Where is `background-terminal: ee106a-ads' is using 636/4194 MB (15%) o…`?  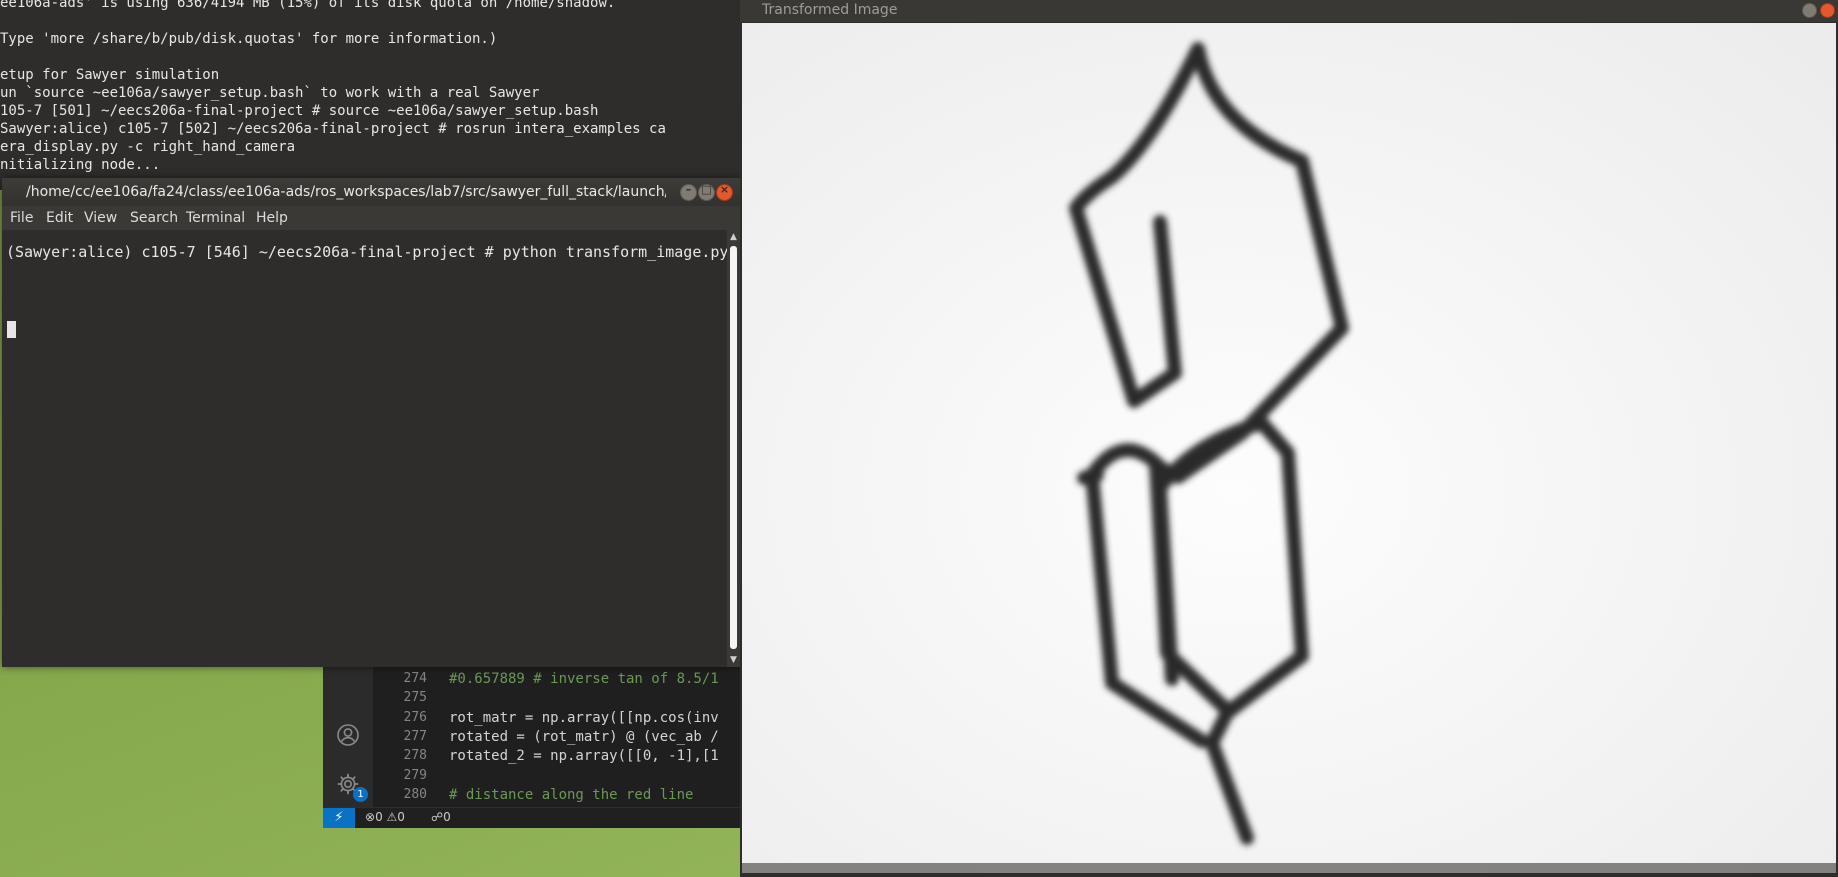
background-terminal: ee106a-ads' is using 636/4194 MB (15%) o… is located at coordinates (370, 95).